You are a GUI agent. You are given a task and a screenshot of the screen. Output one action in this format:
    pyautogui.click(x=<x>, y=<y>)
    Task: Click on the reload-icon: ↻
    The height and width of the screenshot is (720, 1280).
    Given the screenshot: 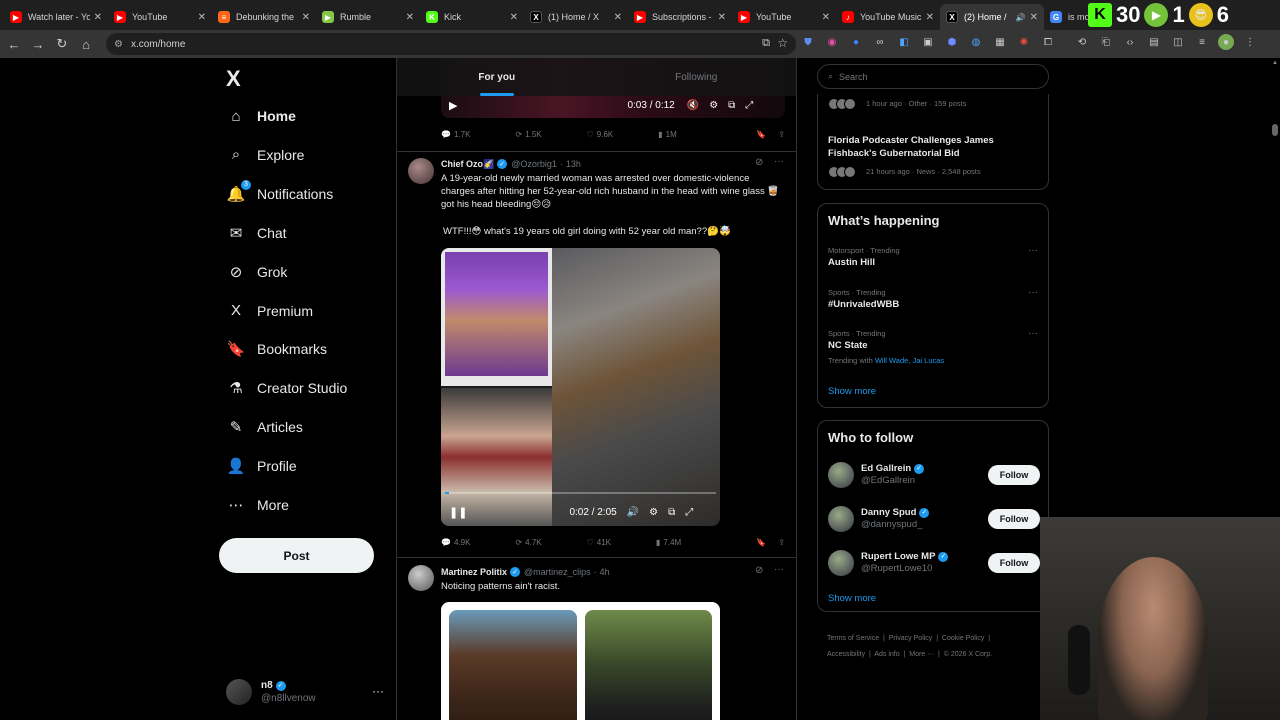 What is the action you would take?
    pyautogui.click(x=62, y=44)
    